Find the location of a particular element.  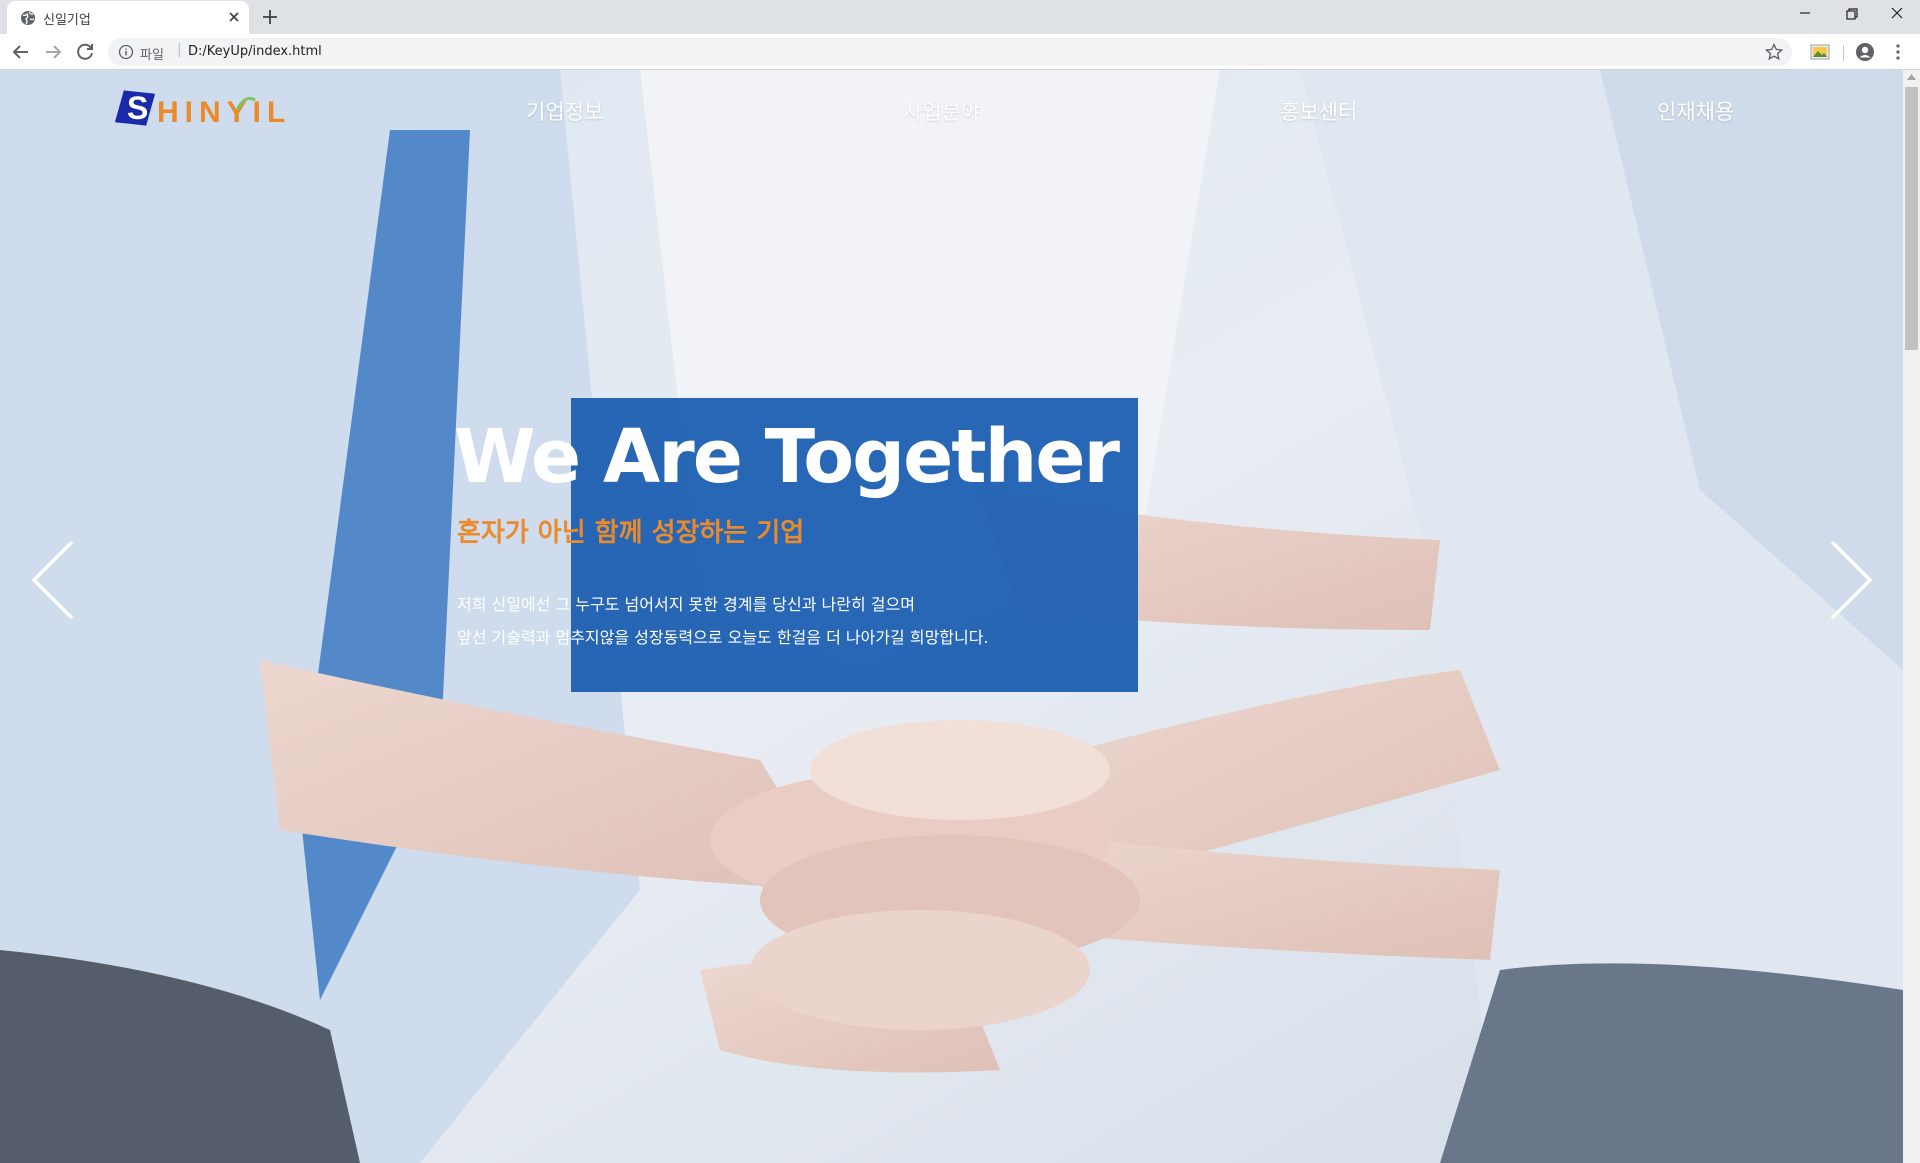

slide-prev-arrow-icon is located at coordinates (53, 580).